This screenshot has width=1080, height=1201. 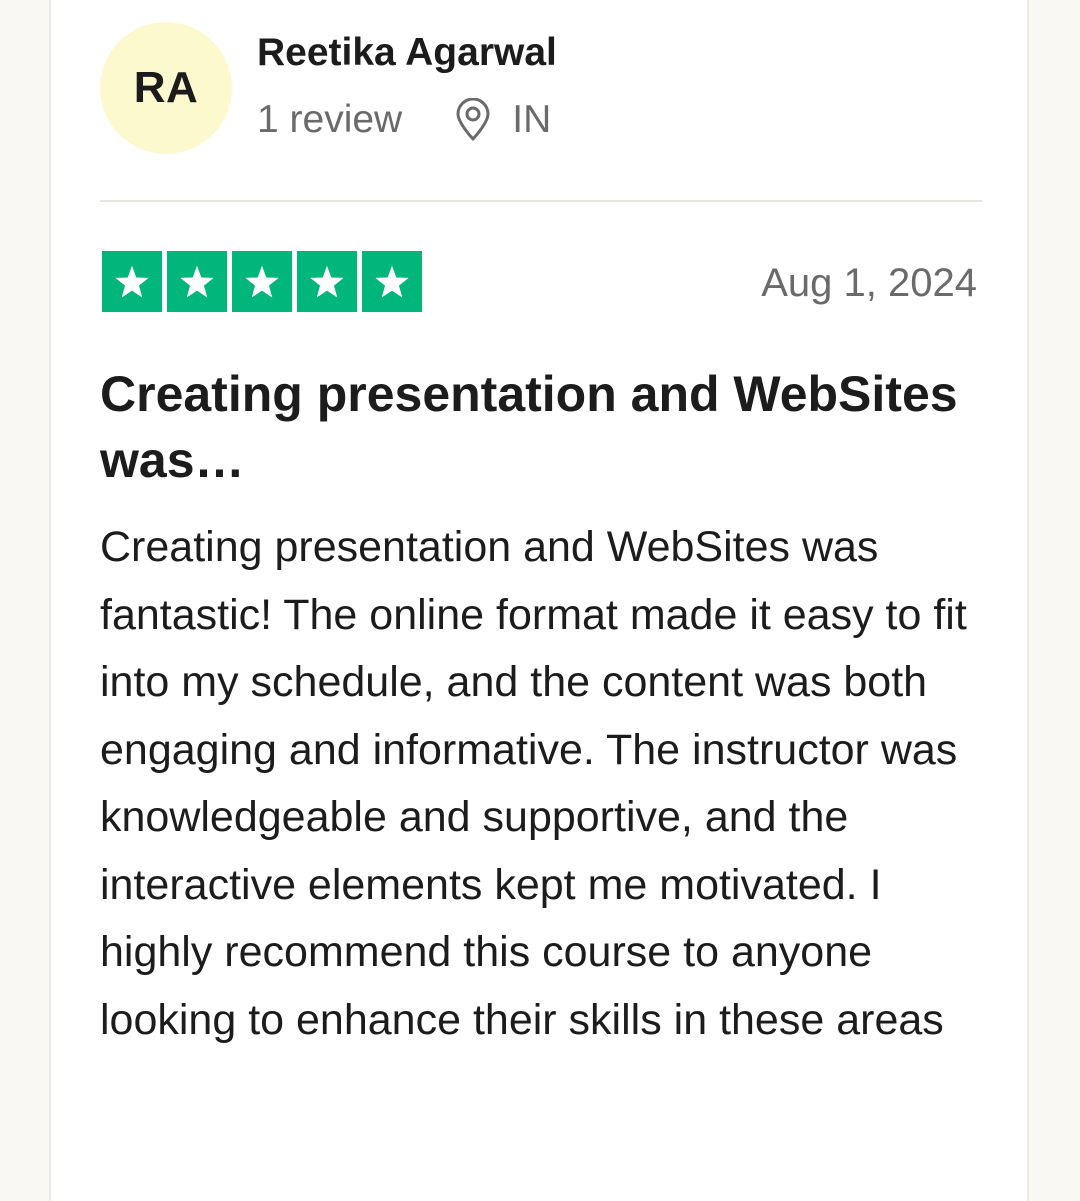 I want to click on reviewer-location: IN, so click(x=502, y=120).